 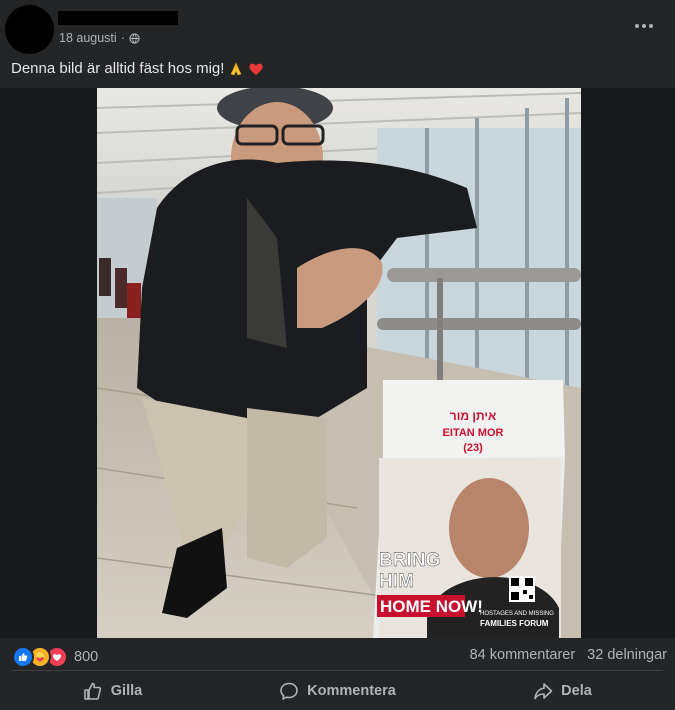 I want to click on sign-bring: BRING, so click(x=409, y=560).